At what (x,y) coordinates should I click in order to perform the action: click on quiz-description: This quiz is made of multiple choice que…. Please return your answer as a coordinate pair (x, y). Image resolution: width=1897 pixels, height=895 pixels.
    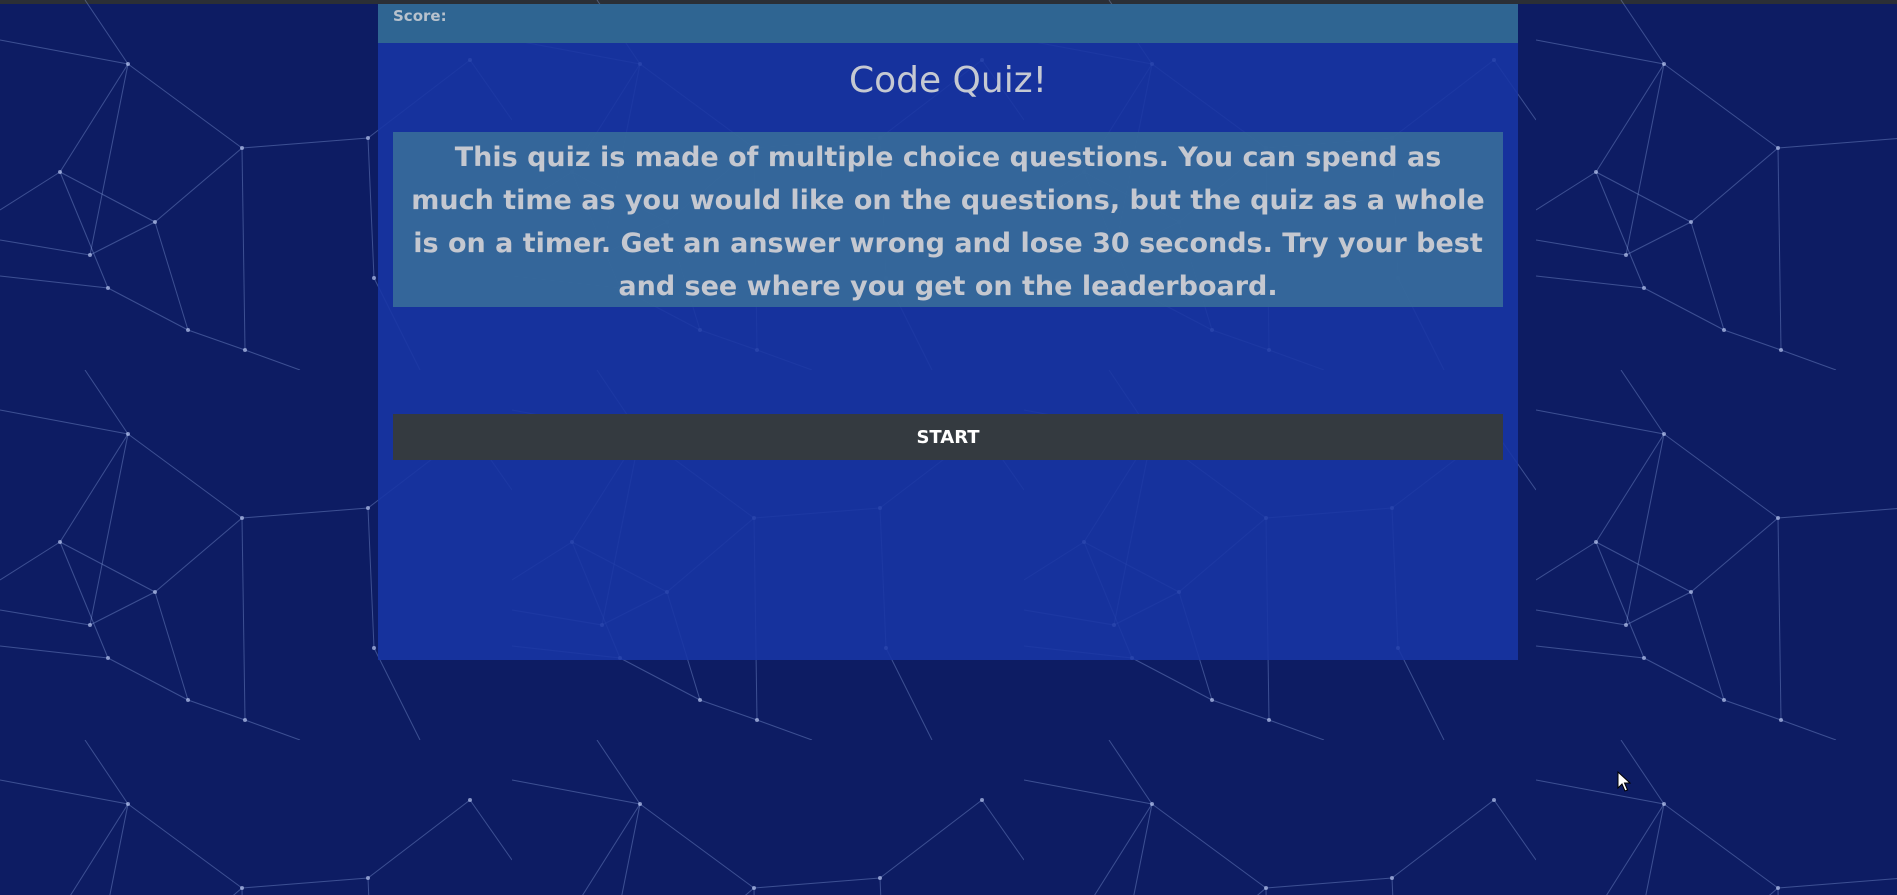
    Looking at the image, I should click on (948, 219).